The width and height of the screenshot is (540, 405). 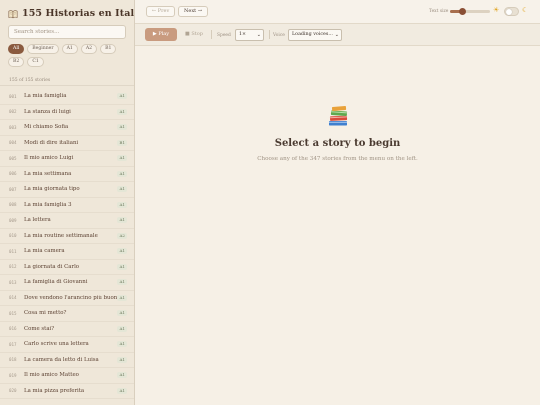 What do you see at coordinates (13, 127) in the screenshot?
I see `story-number: 003` at bounding box center [13, 127].